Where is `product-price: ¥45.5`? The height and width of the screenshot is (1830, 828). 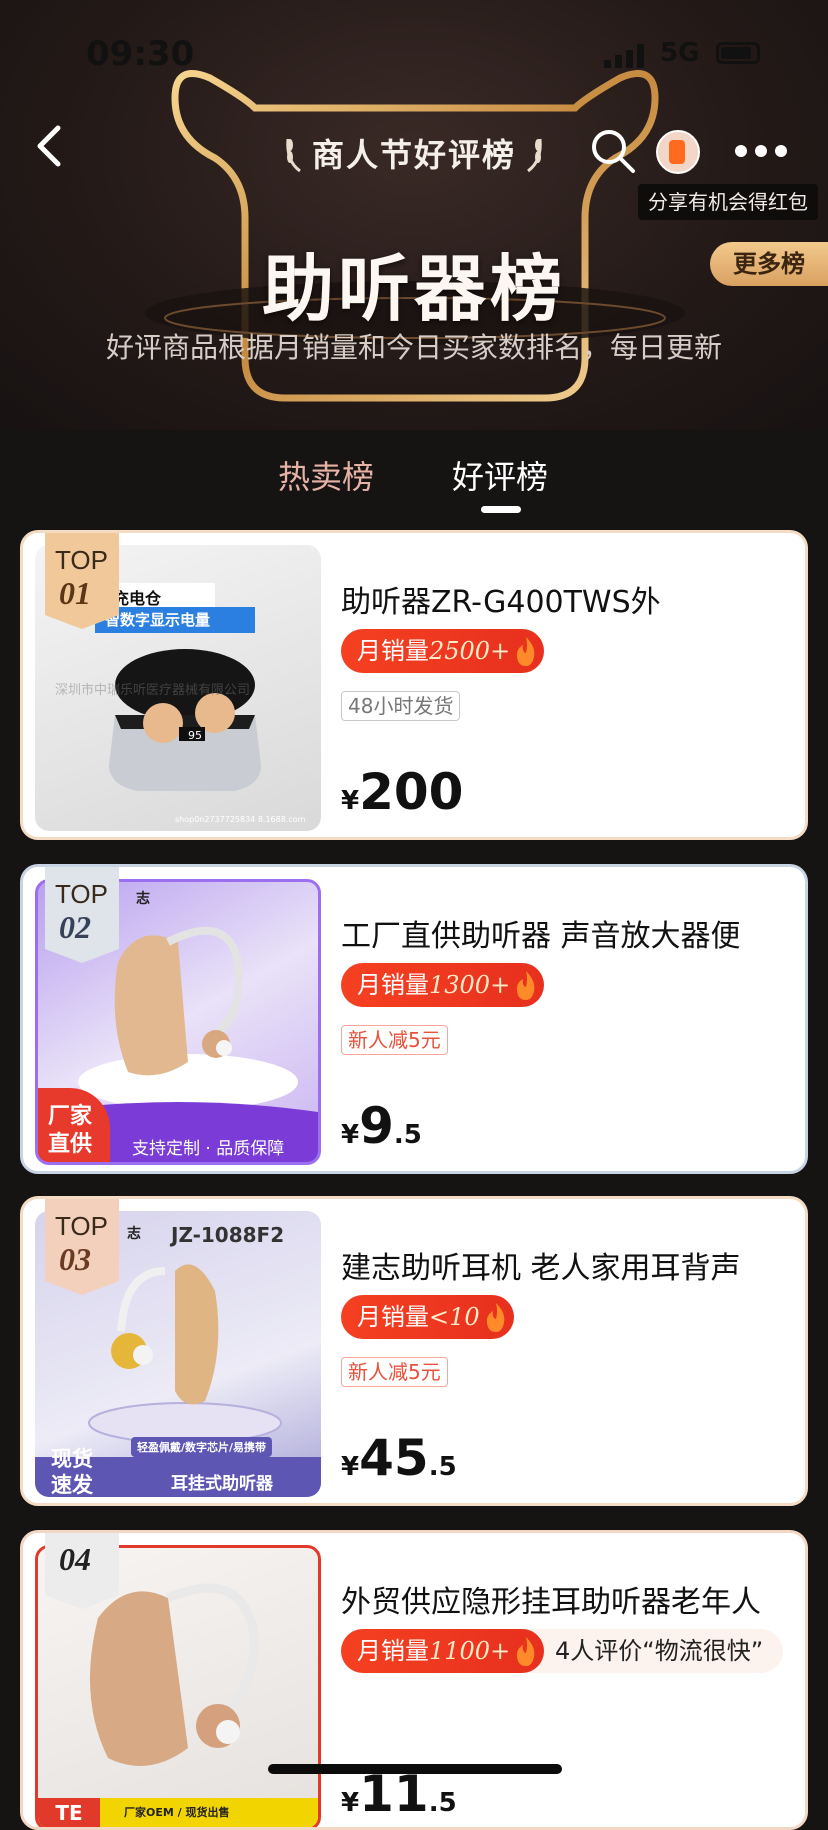
product-price: ¥45.5 is located at coordinates (399, 1458).